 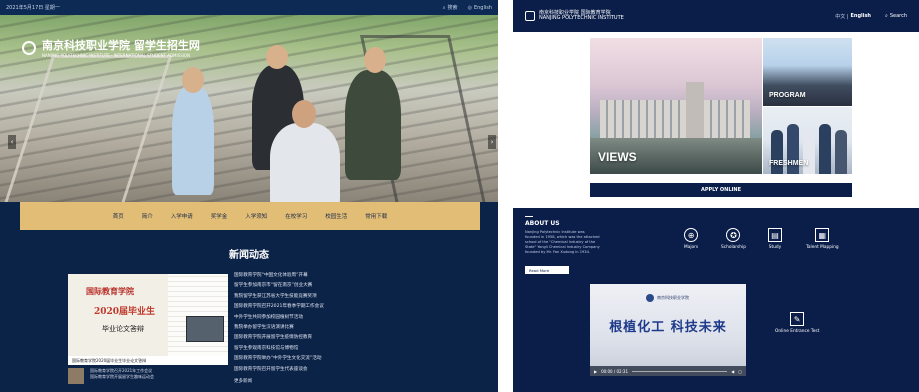 What do you see at coordinates (807, 72) in the screenshot?
I see `program-tile: PROGRAM` at bounding box center [807, 72].